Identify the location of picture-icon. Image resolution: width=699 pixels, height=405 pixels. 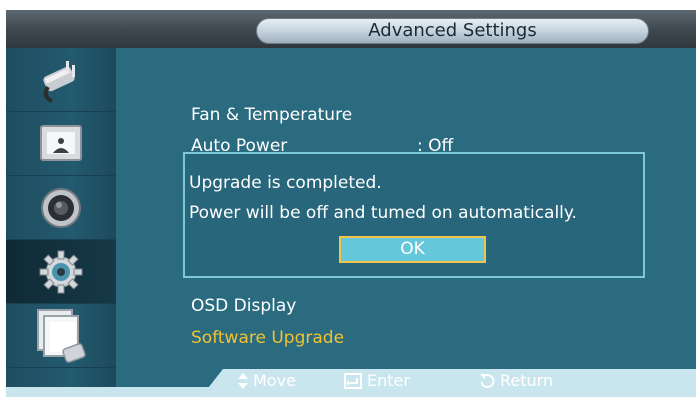
(61, 142).